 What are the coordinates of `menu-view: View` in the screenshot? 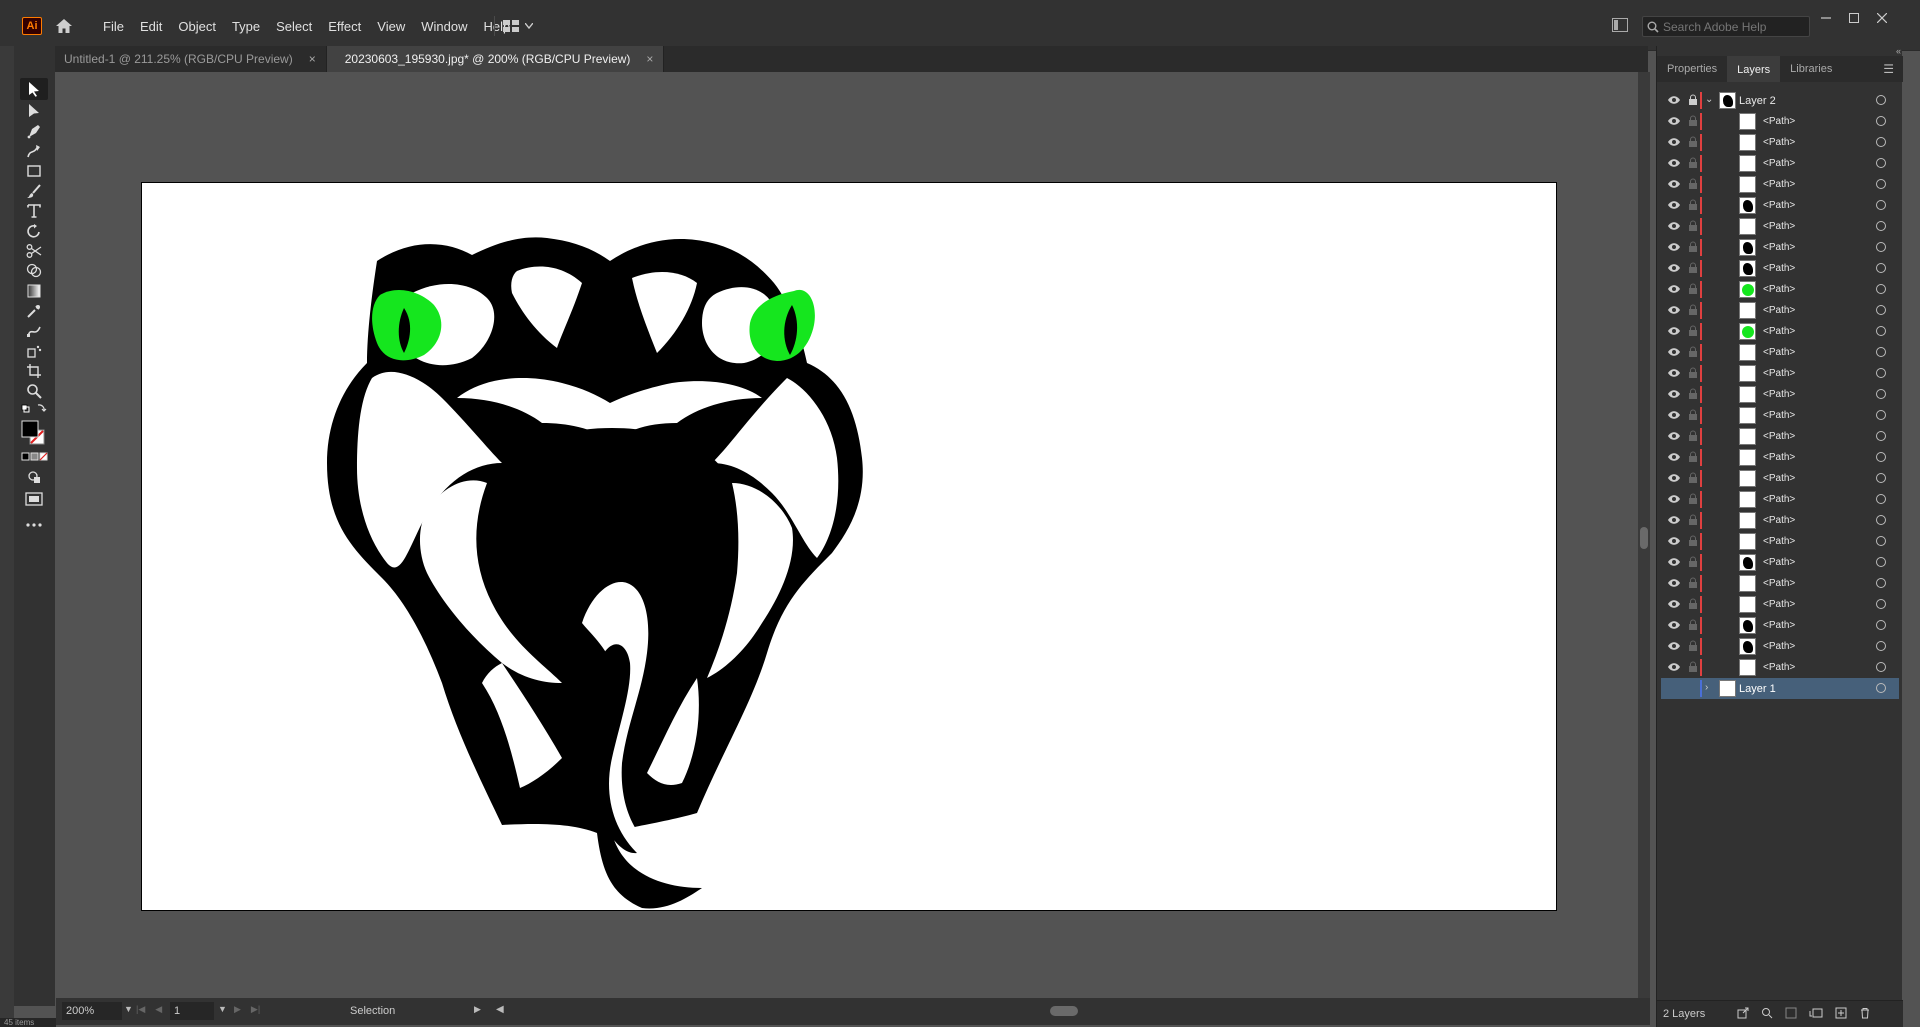 It's located at (391, 26).